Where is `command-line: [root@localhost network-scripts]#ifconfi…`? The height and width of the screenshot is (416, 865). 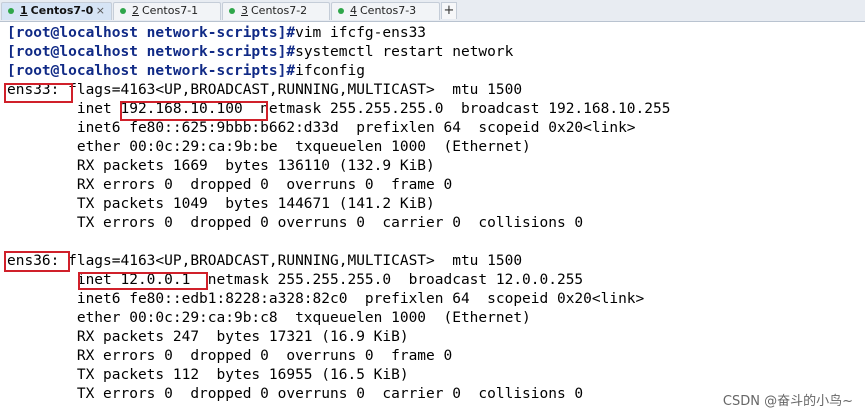 command-line: [root@localhost network-scripts]#ifconfi… is located at coordinates (436, 71).